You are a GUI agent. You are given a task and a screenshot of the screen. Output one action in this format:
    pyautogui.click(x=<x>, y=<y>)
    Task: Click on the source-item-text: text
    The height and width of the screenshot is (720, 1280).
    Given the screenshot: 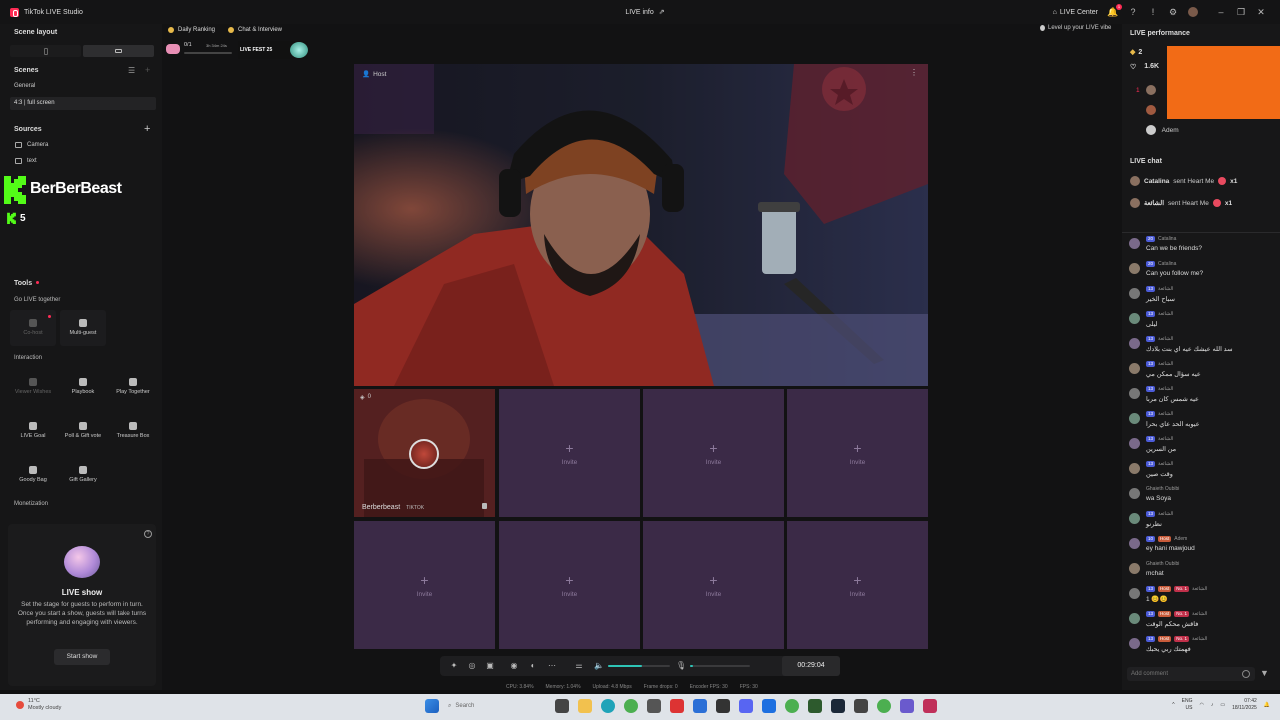 What is the action you would take?
    pyautogui.click(x=26, y=161)
    